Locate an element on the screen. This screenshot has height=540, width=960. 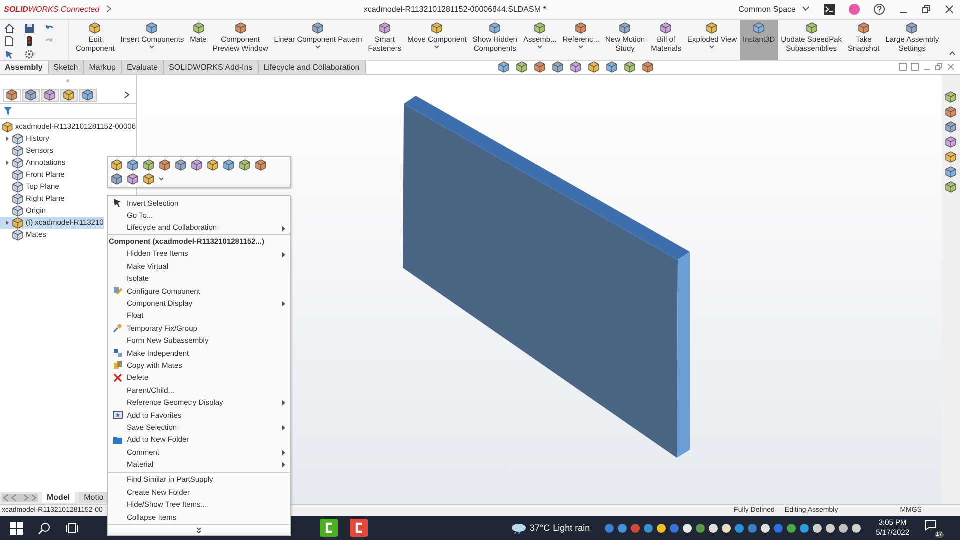
home-icon is located at coordinates (9, 28).